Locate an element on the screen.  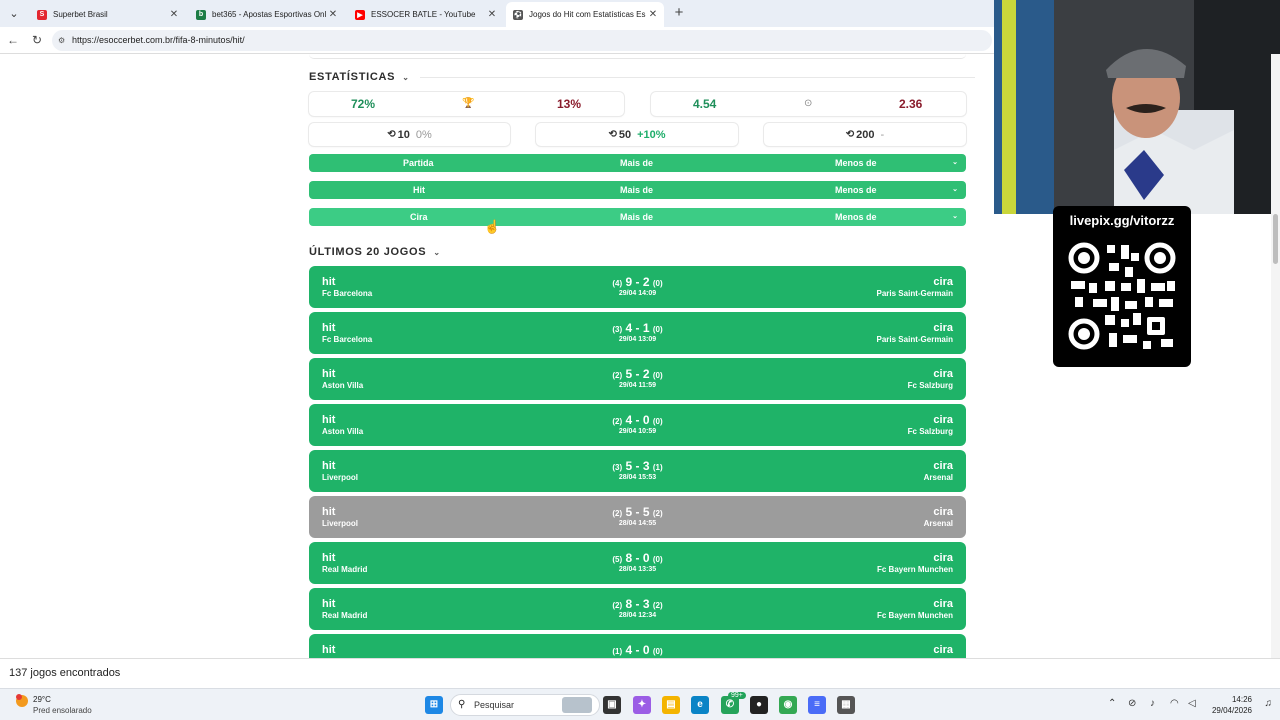
obs-icon: ● is located at coordinates (759, 705).